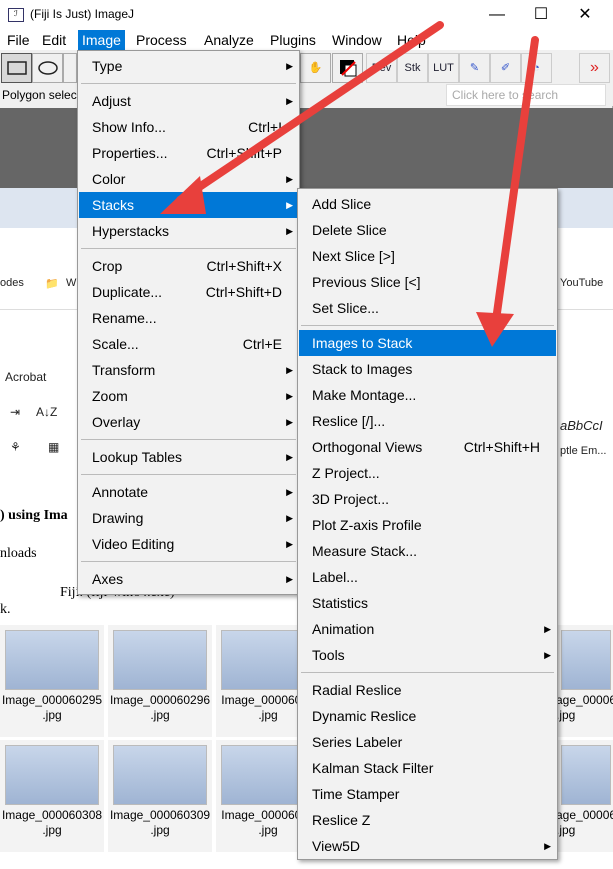 Image resolution: width=613 pixels, height=869 pixels. Describe the element at coordinates (188, 205) in the screenshot. I see `menu-item-stacks: Stacks ▶` at that location.